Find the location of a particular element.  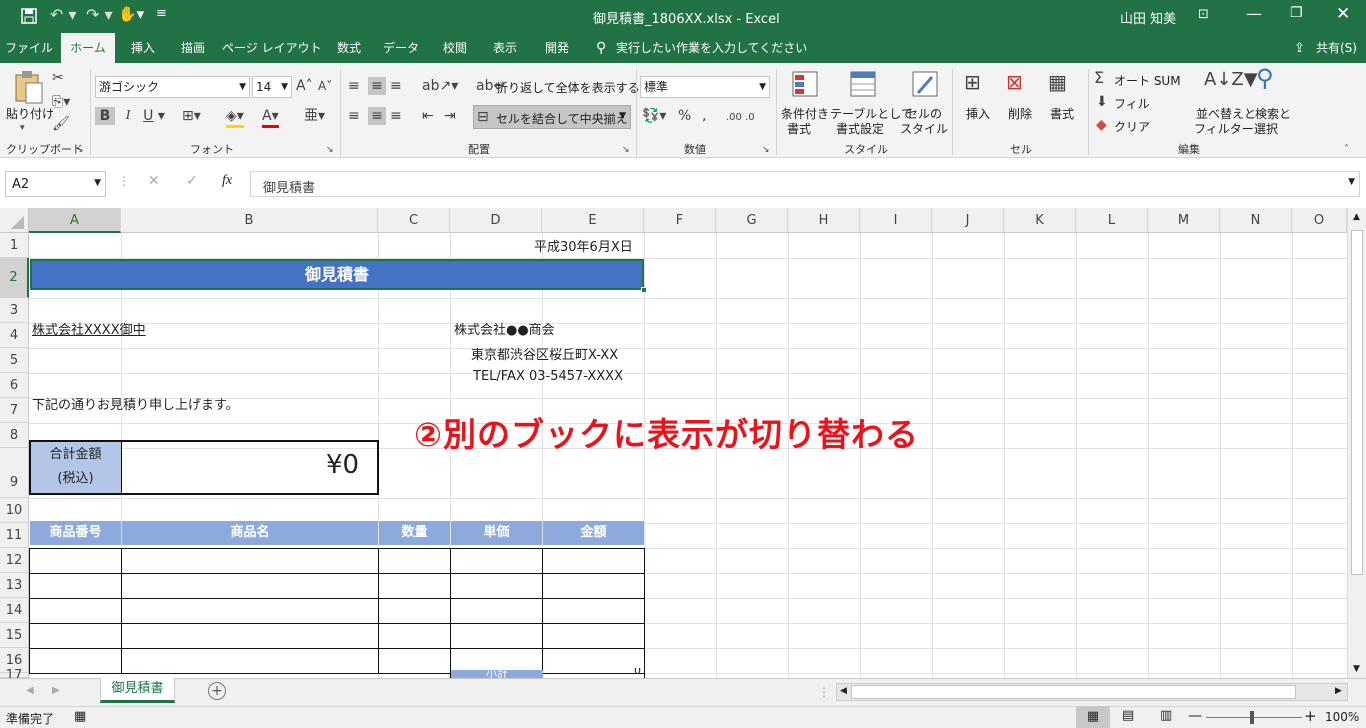

tab-home: ホーム is located at coordinates (88, 48).